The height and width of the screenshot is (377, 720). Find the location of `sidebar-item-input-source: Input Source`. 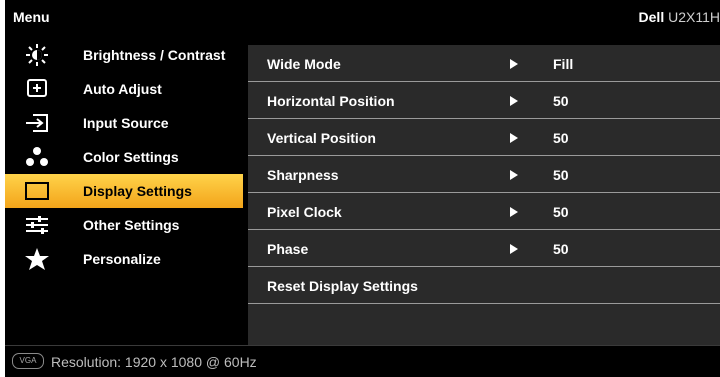

sidebar-item-input-source: Input Source is located at coordinates (124, 123).